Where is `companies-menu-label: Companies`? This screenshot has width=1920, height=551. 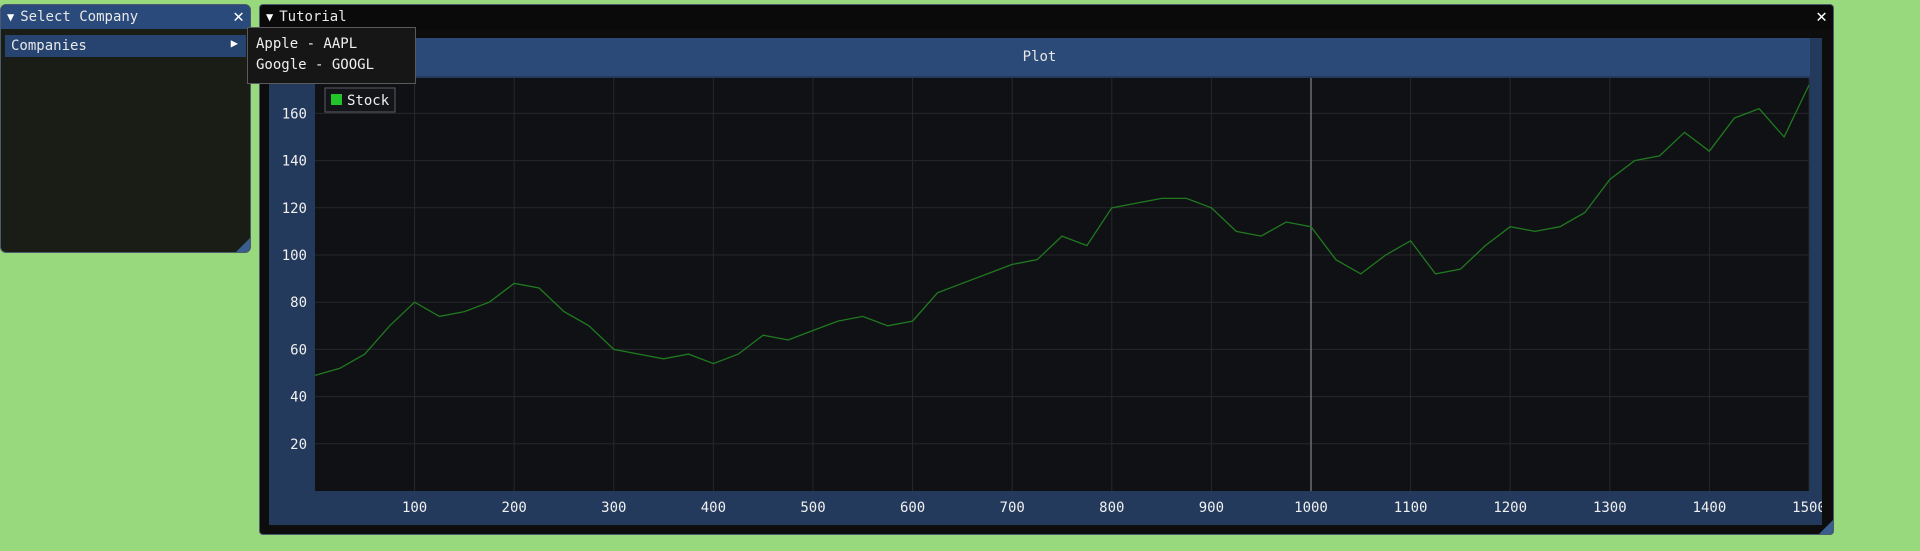
companies-menu-label: Companies is located at coordinates (49, 46).